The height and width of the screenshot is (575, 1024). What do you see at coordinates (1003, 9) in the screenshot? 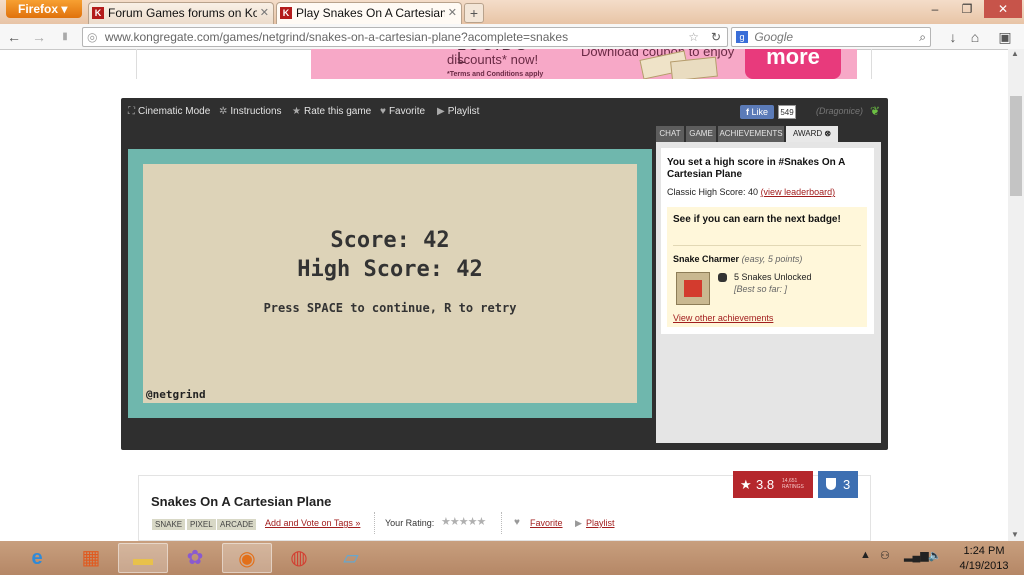
I see `close-window-button: ✕` at bounding box center [1003, 9].